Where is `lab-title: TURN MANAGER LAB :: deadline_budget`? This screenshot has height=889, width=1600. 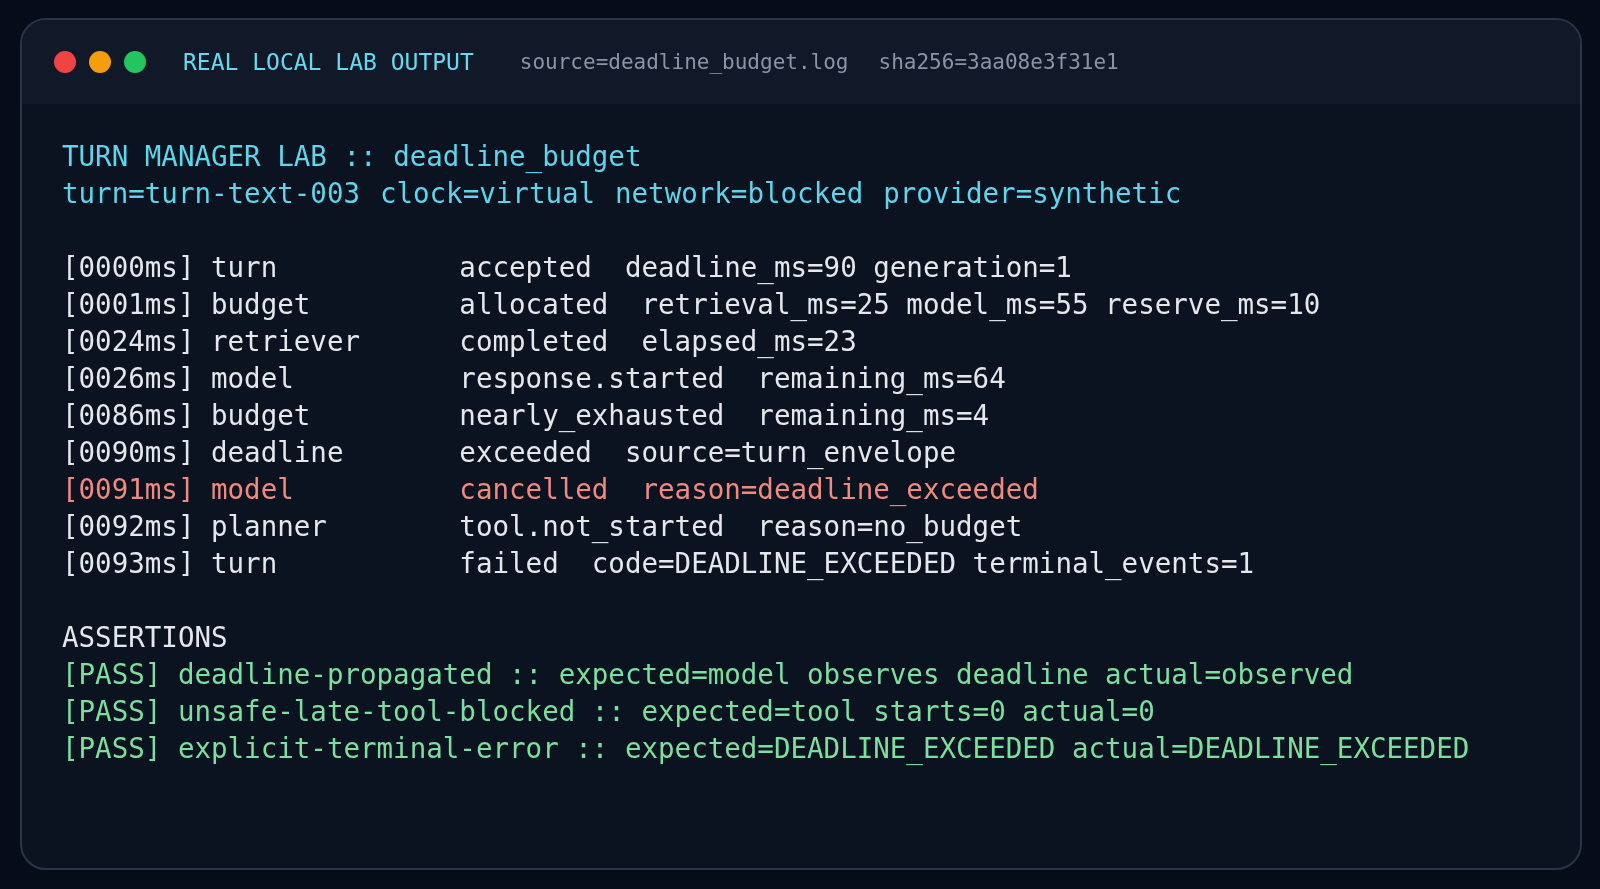 lab-title: TURN MANAGER LAB :: deadline_budget is located at coordinates (352, 157).